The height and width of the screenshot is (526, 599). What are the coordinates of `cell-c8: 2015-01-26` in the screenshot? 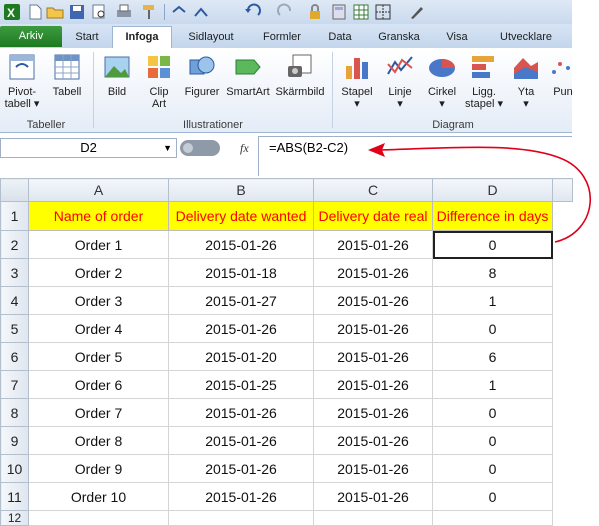 It's located at (373, 412).